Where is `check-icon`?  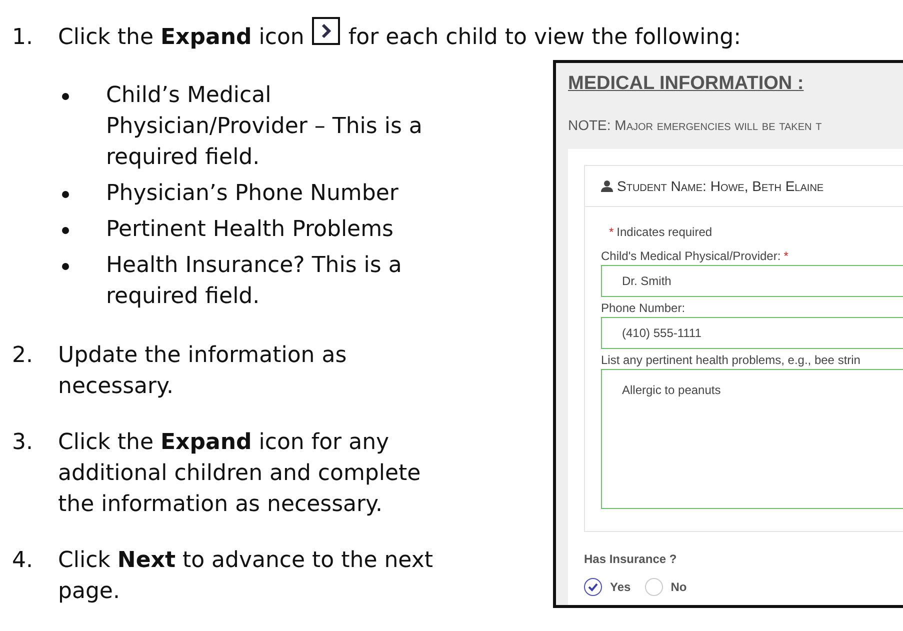
check-icon is located at coordinates (593, 587).